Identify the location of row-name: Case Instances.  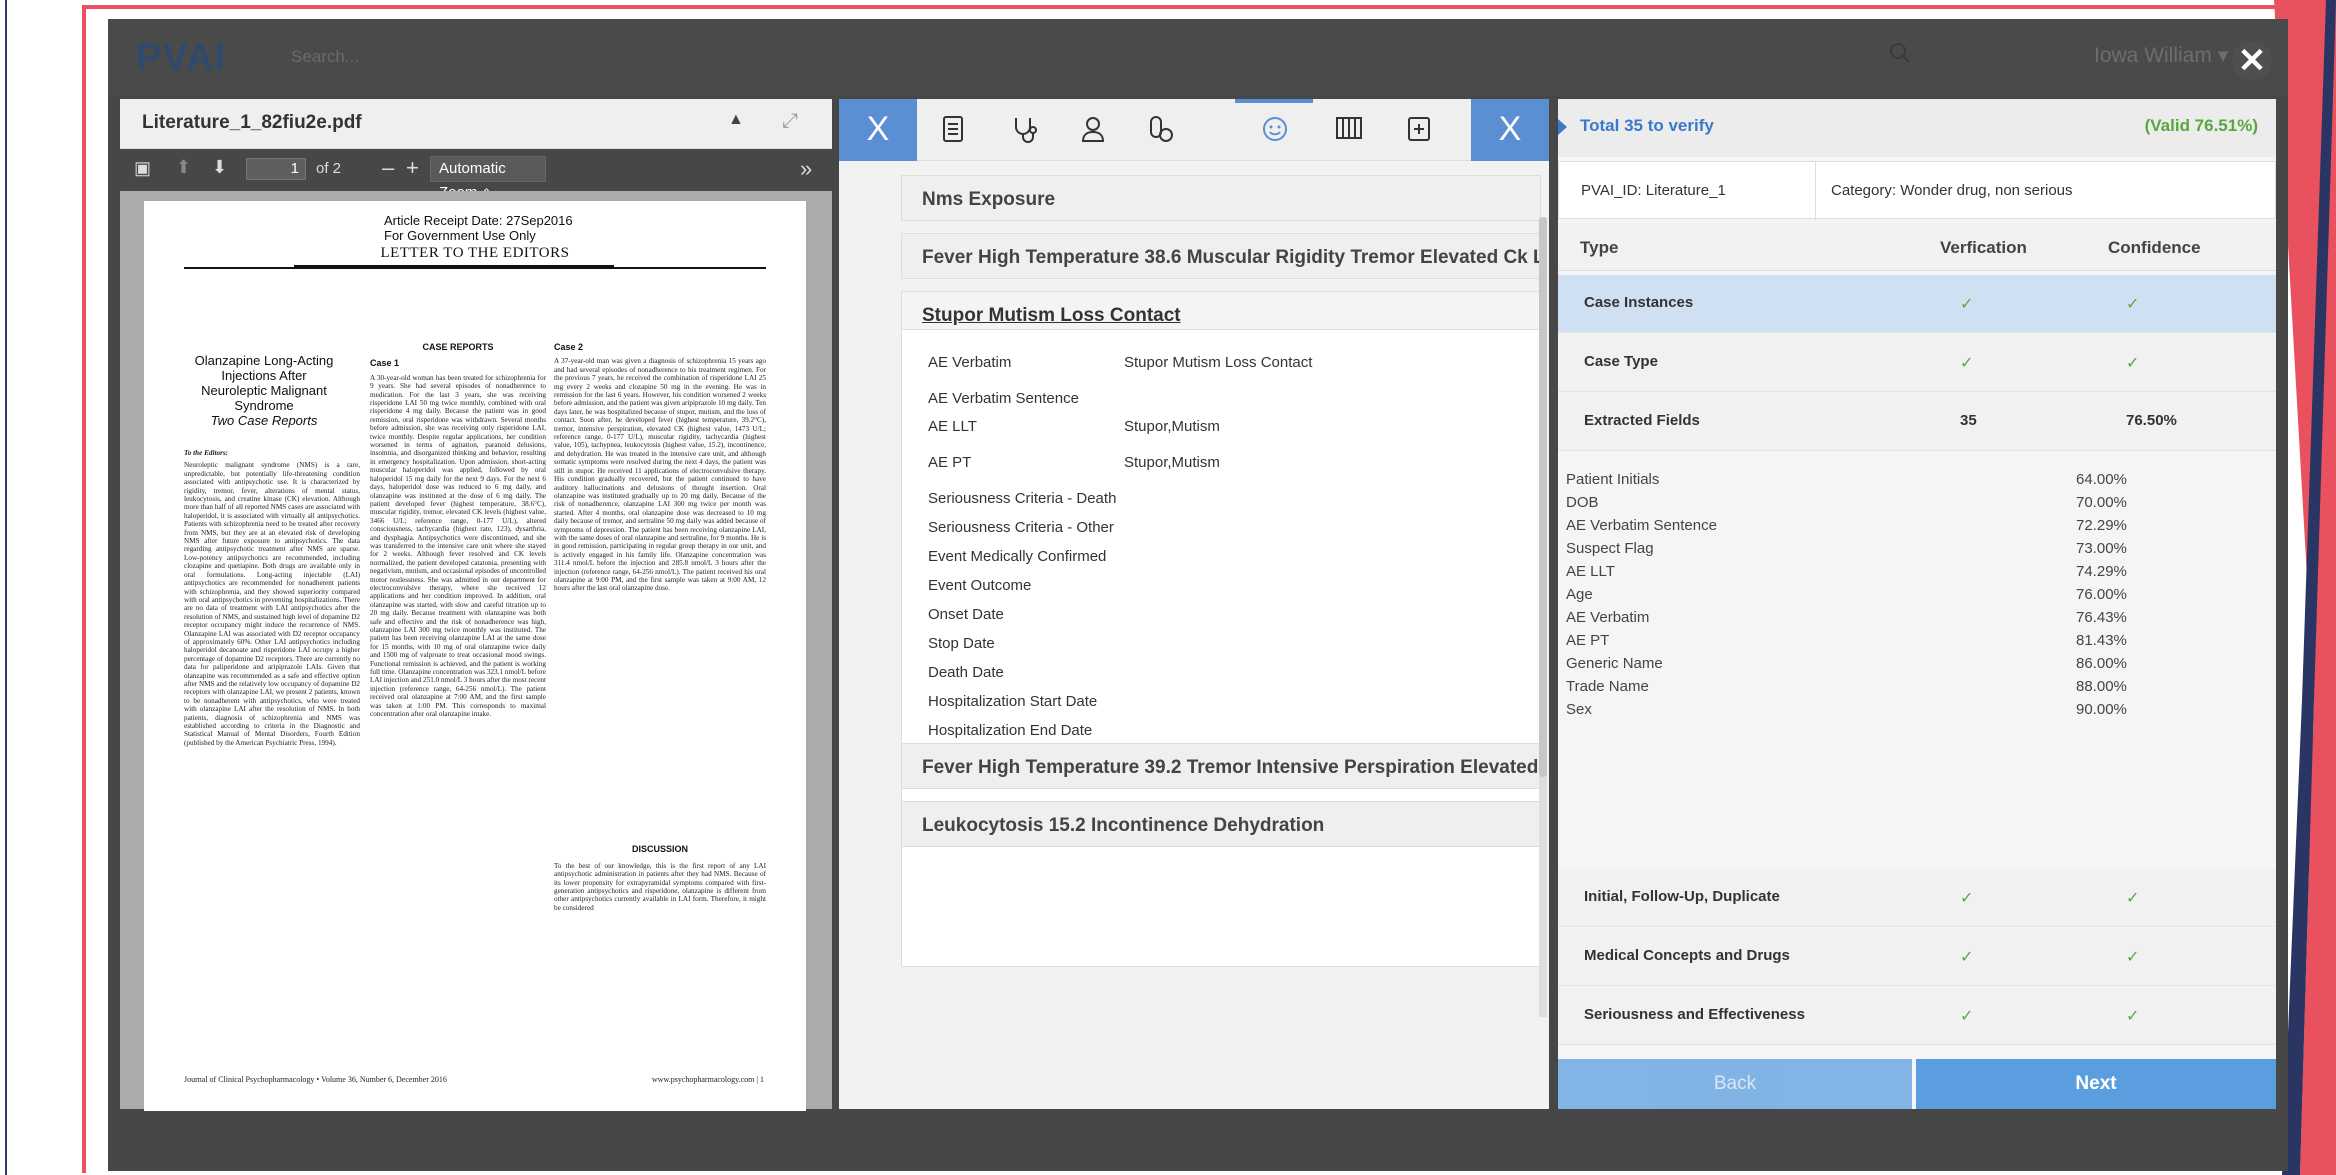
(1639, 302).